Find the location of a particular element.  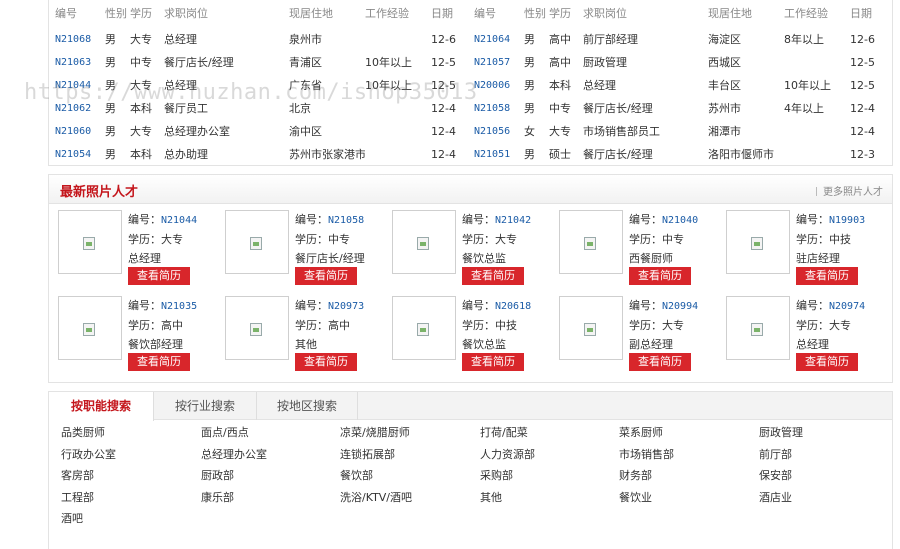

talent-number: N20618 is located at coordinates (513, 306).